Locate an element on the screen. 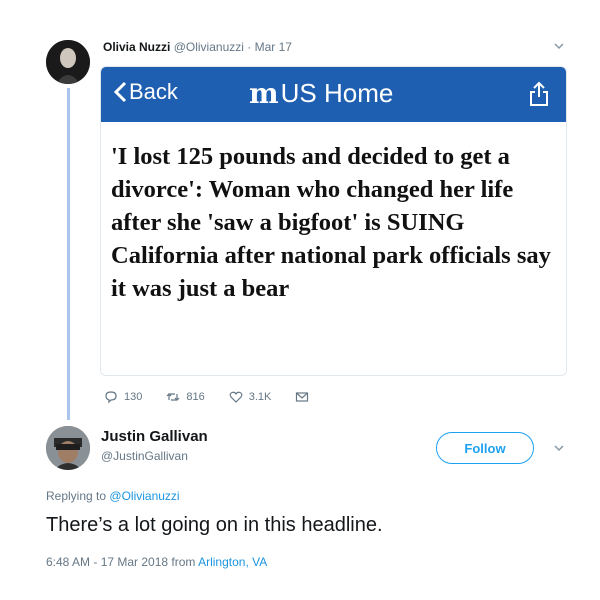  author-handle: @Olivianuzzi is located at coordinates (209, 47).